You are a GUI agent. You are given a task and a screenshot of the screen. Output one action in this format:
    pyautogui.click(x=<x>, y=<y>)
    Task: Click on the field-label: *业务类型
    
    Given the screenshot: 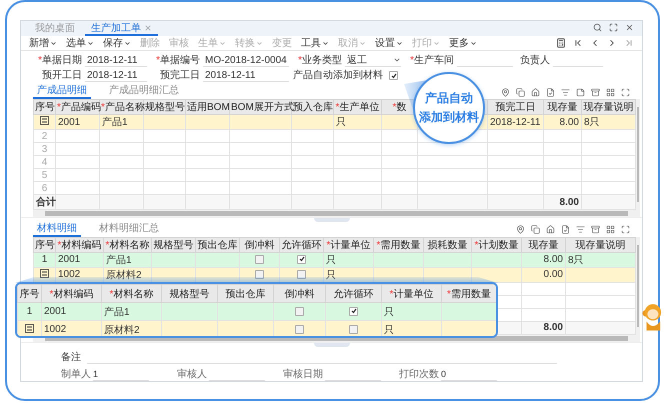 What is the action you would take?
    pyautogui.click(x=320, y=60)
    